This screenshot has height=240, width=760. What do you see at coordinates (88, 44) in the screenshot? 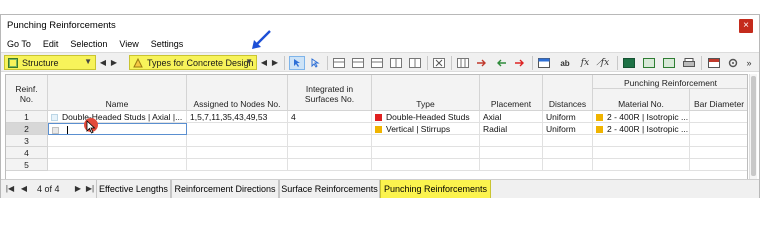
I see `menu-selection: Selection` at bounding box center [88, 44].